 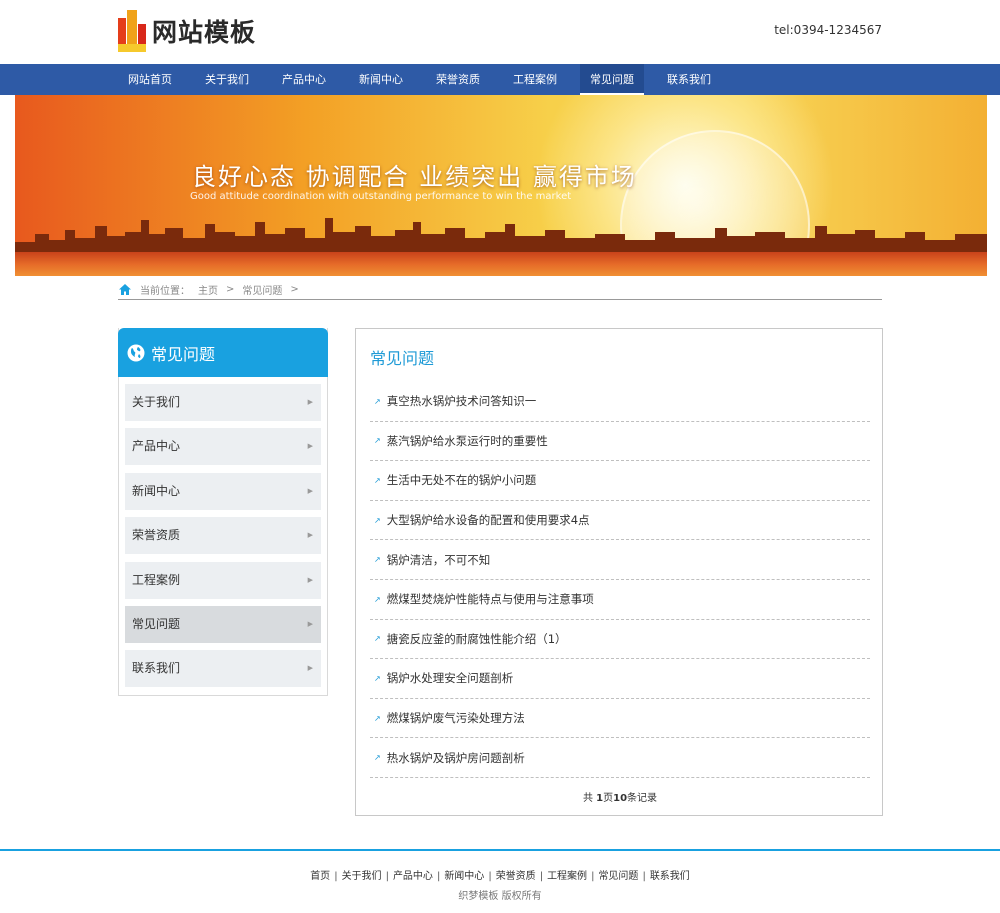 I want to click on breadcrumb-home-link: 主页, so click(x=208, y=289).